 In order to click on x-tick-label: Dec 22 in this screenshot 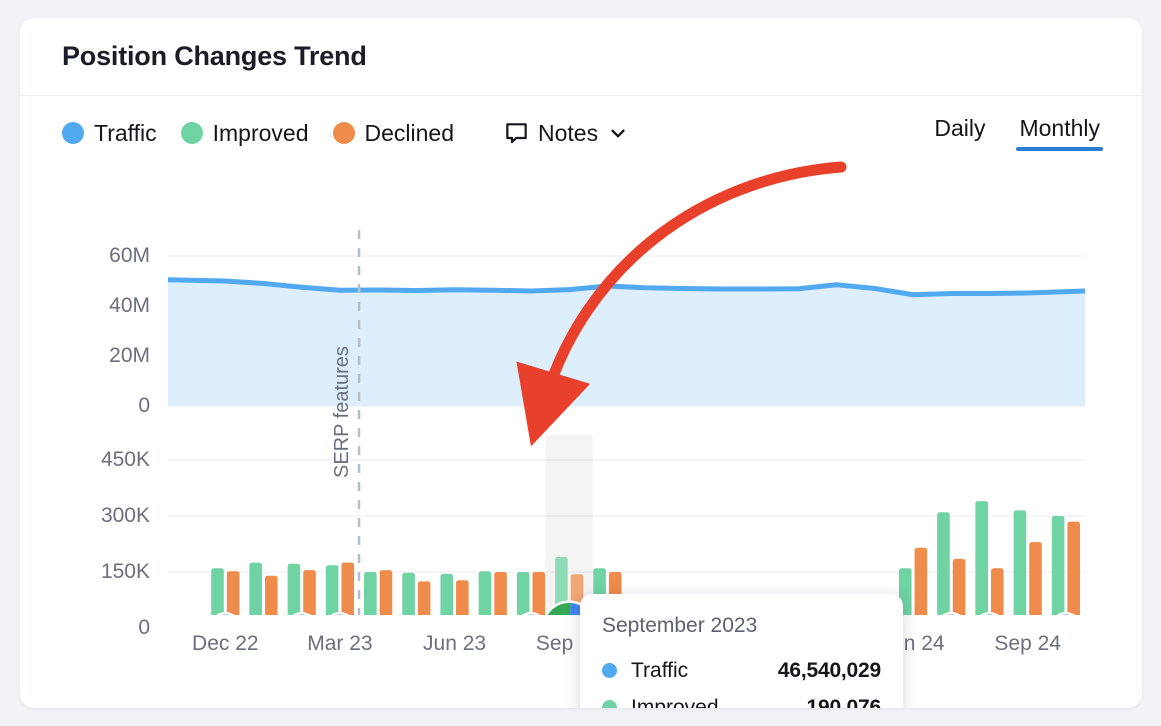, I will do `click(225, 643)`.